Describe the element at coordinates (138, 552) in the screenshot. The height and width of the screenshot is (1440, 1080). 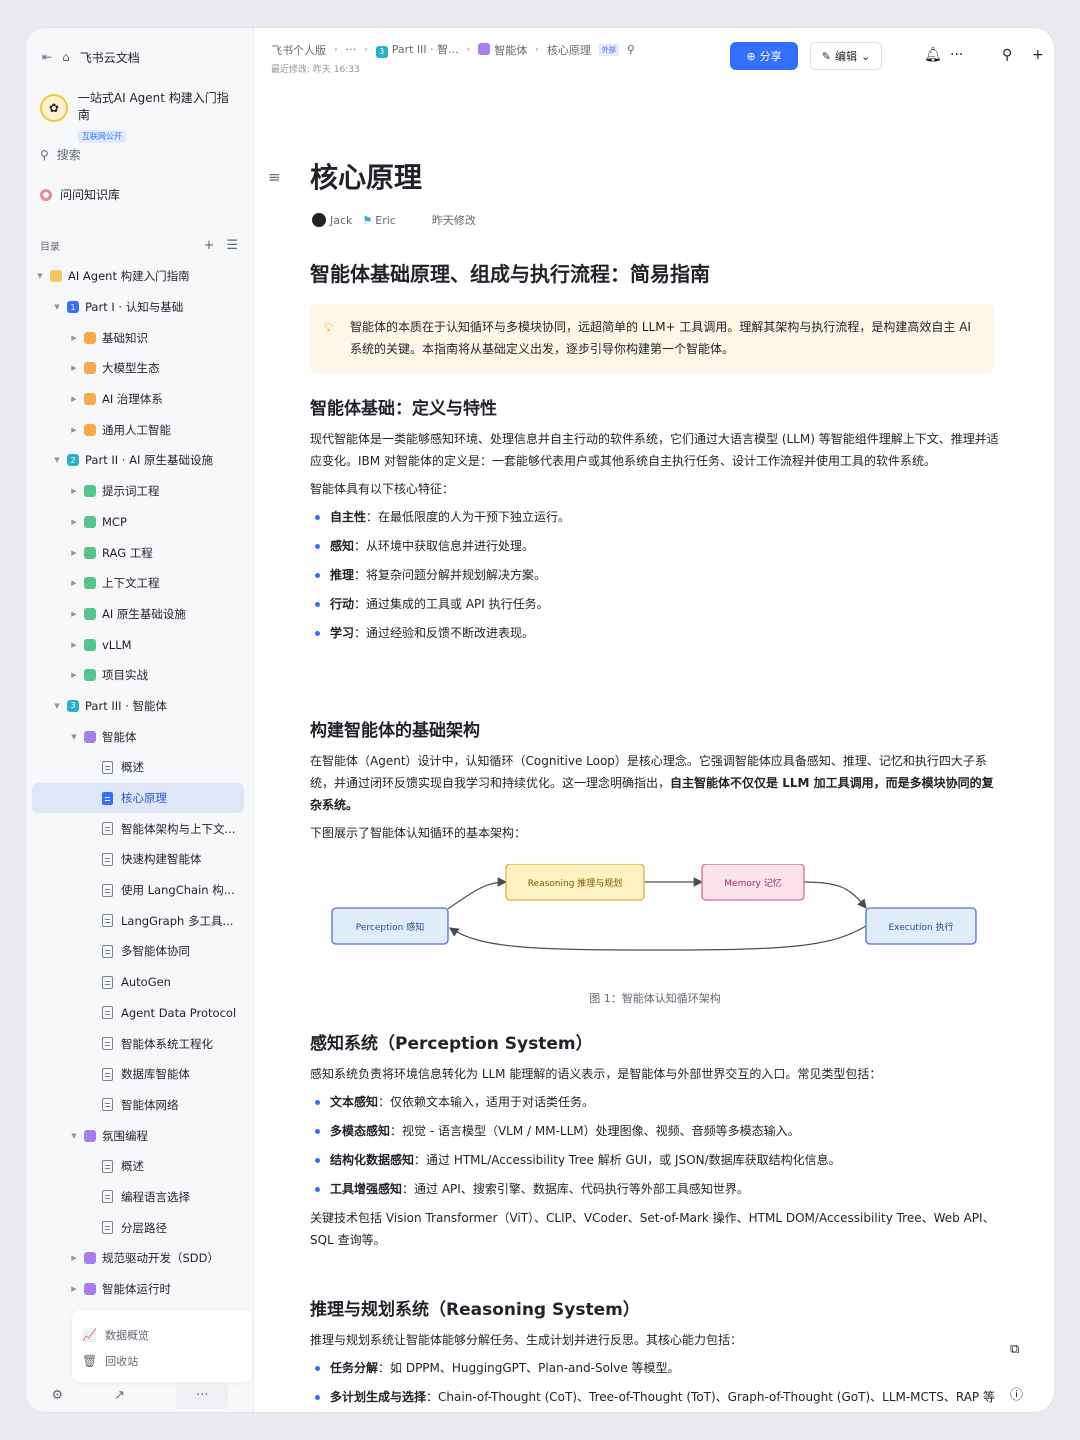
I see `sidebar-tree-item: ▶ RAG 工程` at that location.